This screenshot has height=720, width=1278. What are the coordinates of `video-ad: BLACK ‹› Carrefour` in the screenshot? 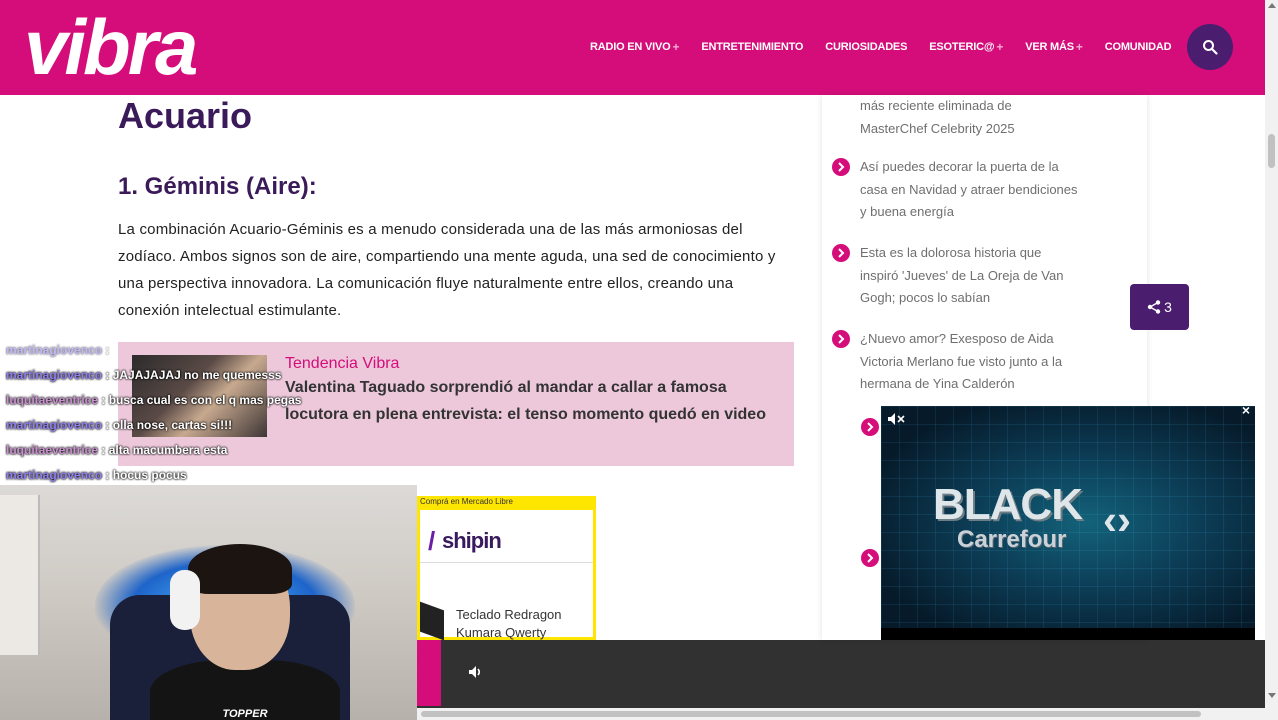 It's located at (1068, 523).